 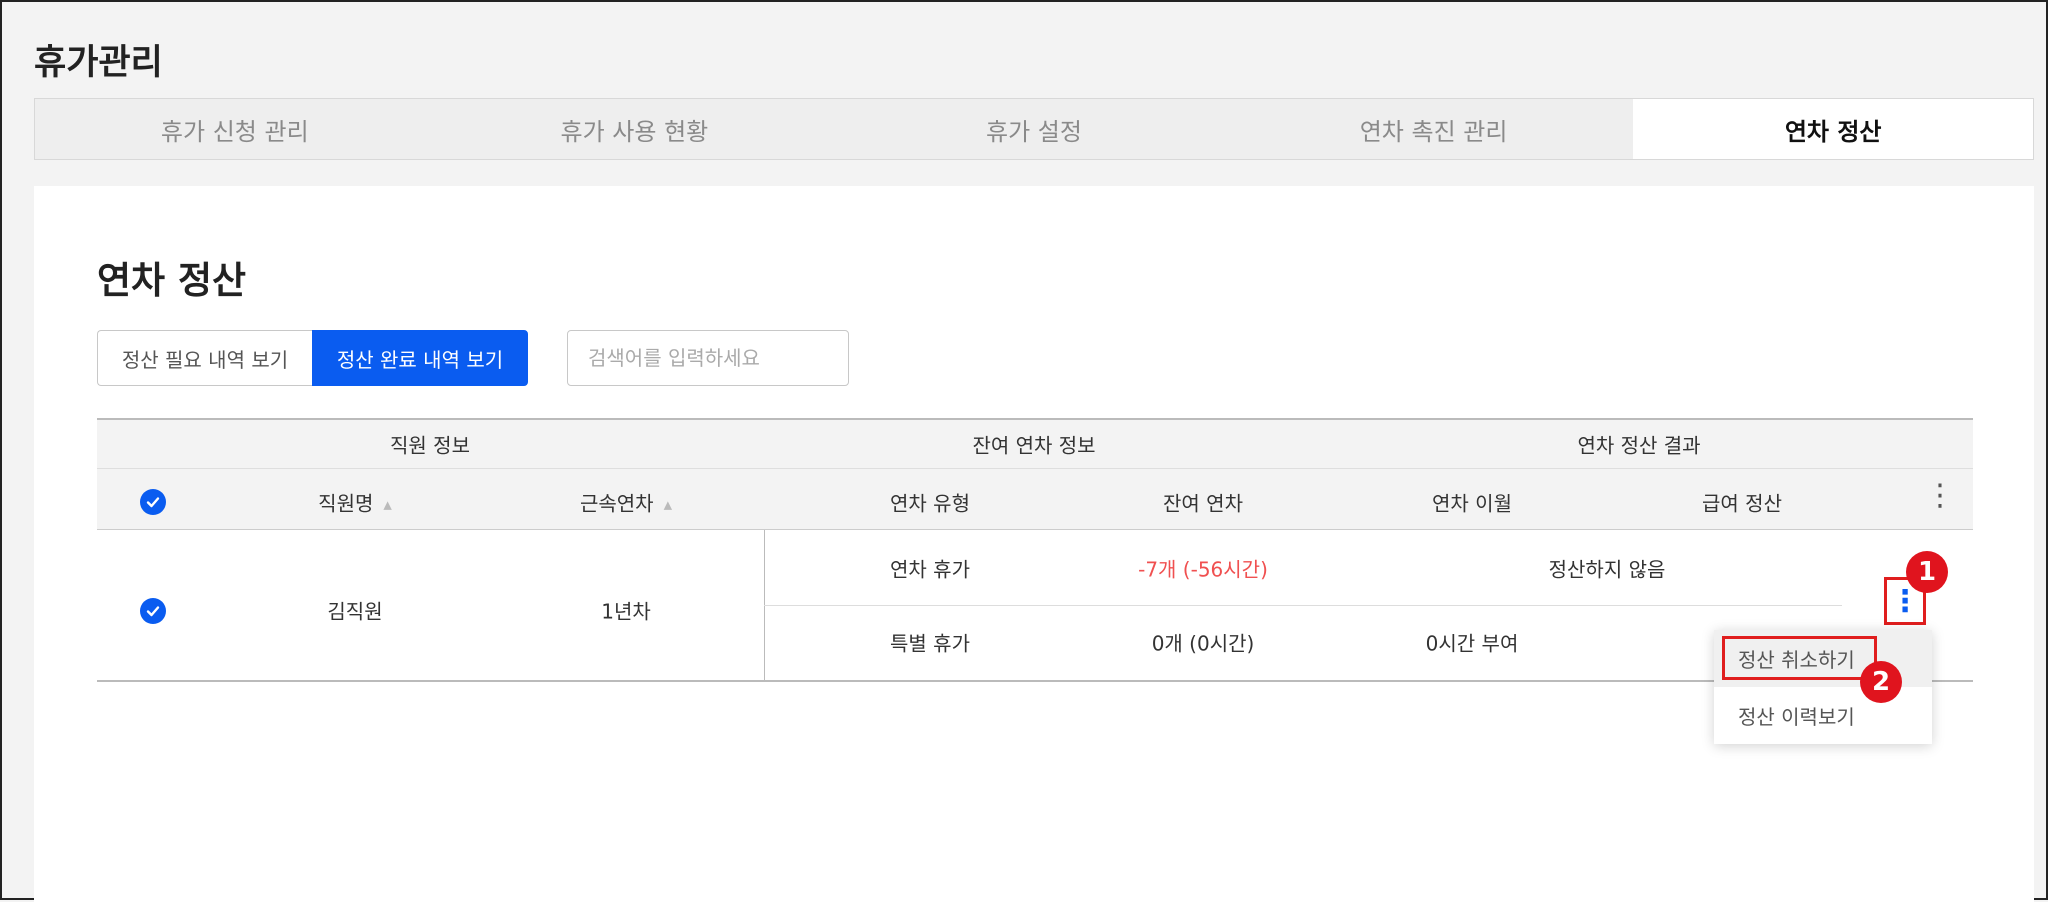 I want to click on annotation-badge-1: 1, so click(x=1927, y=572).